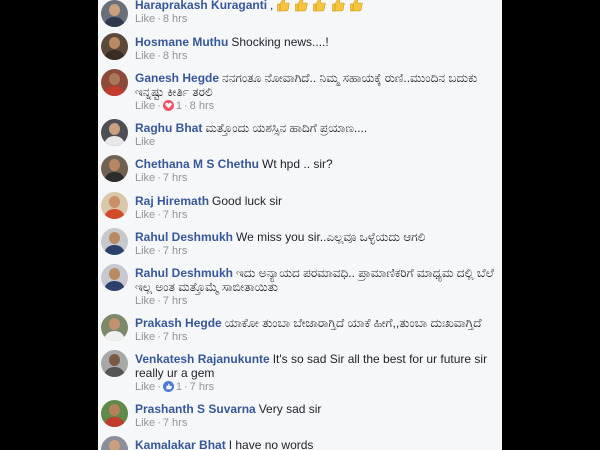  Describe the element at coordinates (247, 201) in the screenshot. I see `comment-text: Good luck sir` at that location.